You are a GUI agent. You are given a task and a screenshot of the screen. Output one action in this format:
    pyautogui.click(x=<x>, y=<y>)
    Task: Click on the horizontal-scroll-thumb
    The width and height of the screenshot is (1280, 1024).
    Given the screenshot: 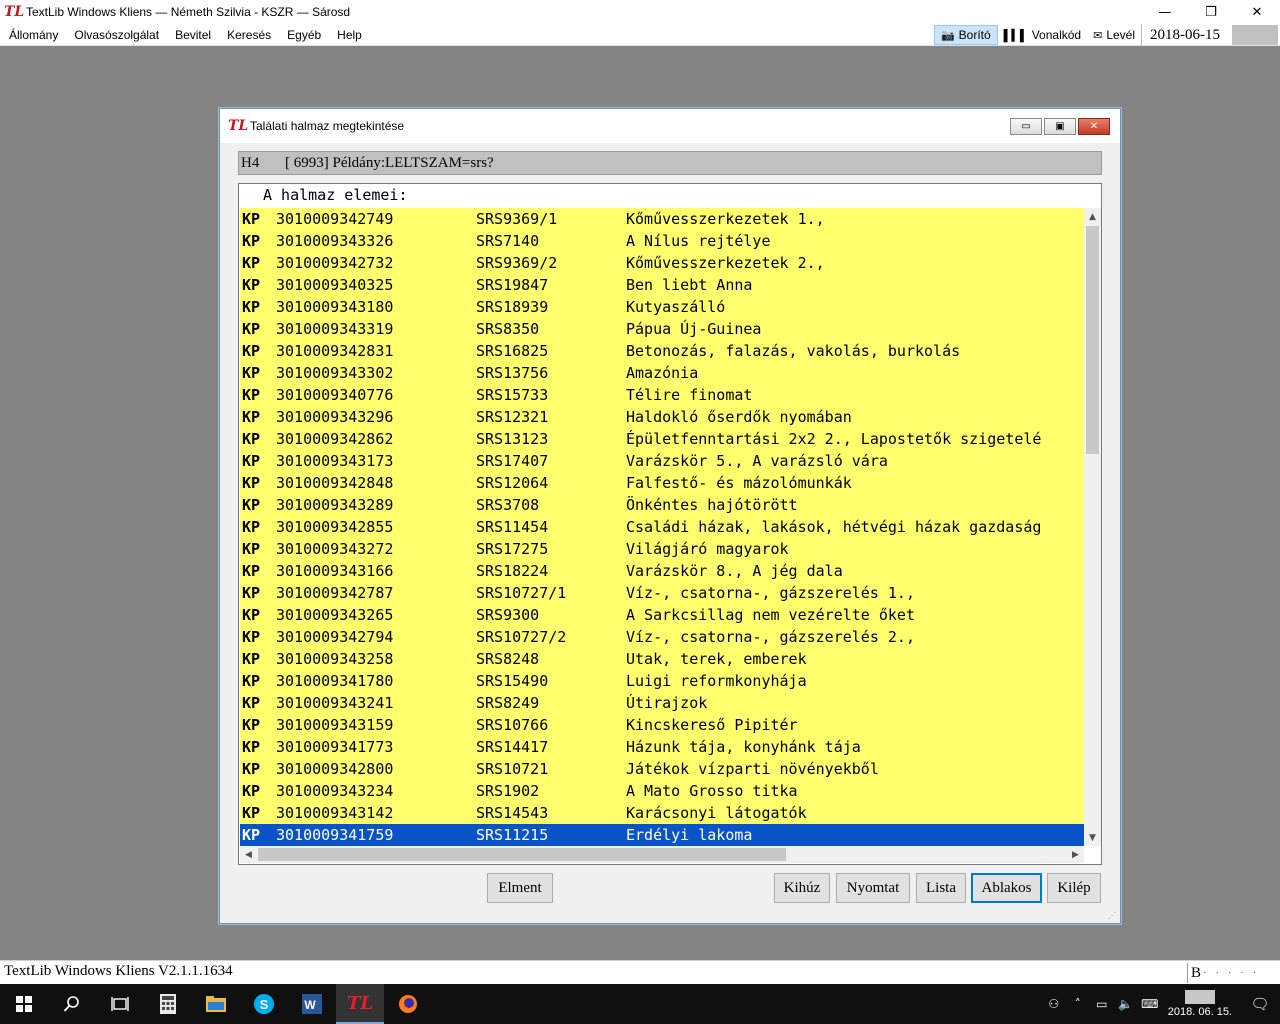 What is the action you would take?
    pyautogui.click(x=522, y=854)
    